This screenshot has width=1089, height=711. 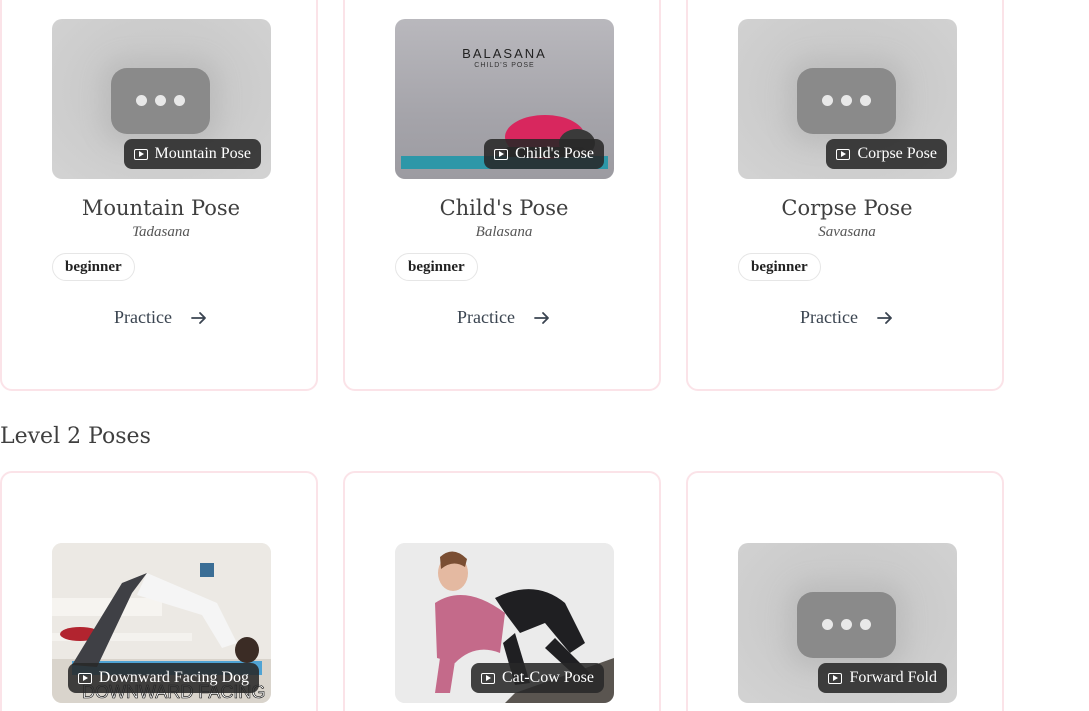 I want to click on pose-card: DOWNWARD FACING DO Downward Facing Dog, so click(x=159, y=591).